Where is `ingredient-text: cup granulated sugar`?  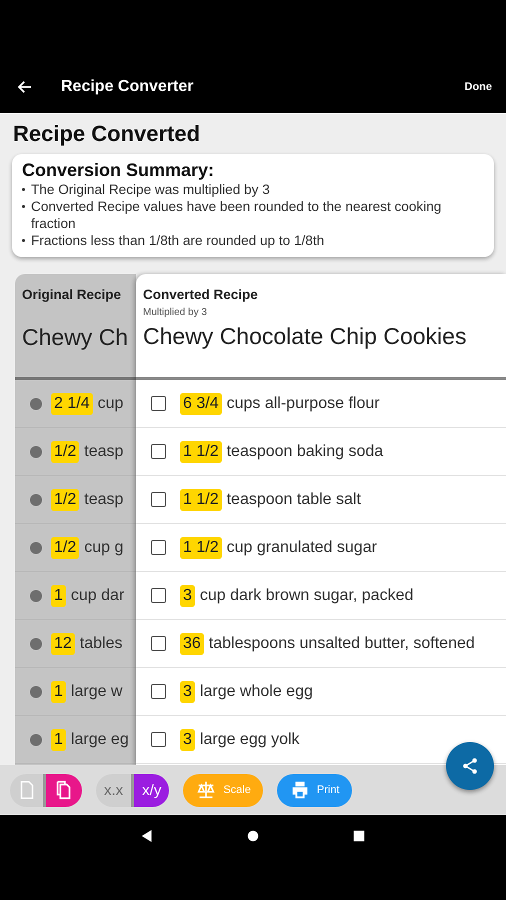 ingredient-text: cup granulated sugar is located at coordinates (301, 547).